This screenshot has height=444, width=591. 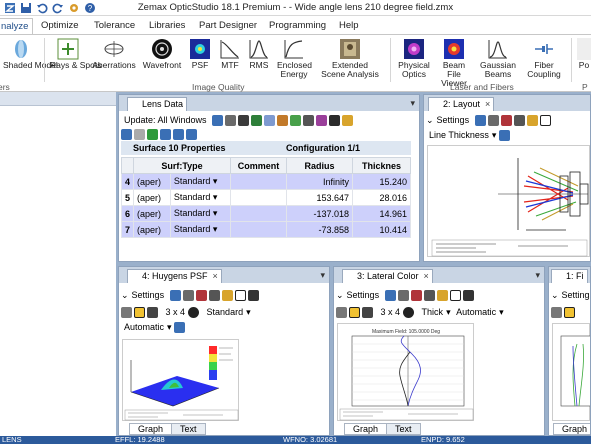 What do you see at coordinates (270, 121) in the screenshot?
I see `chart-icon` at bounding box center [270, 121].